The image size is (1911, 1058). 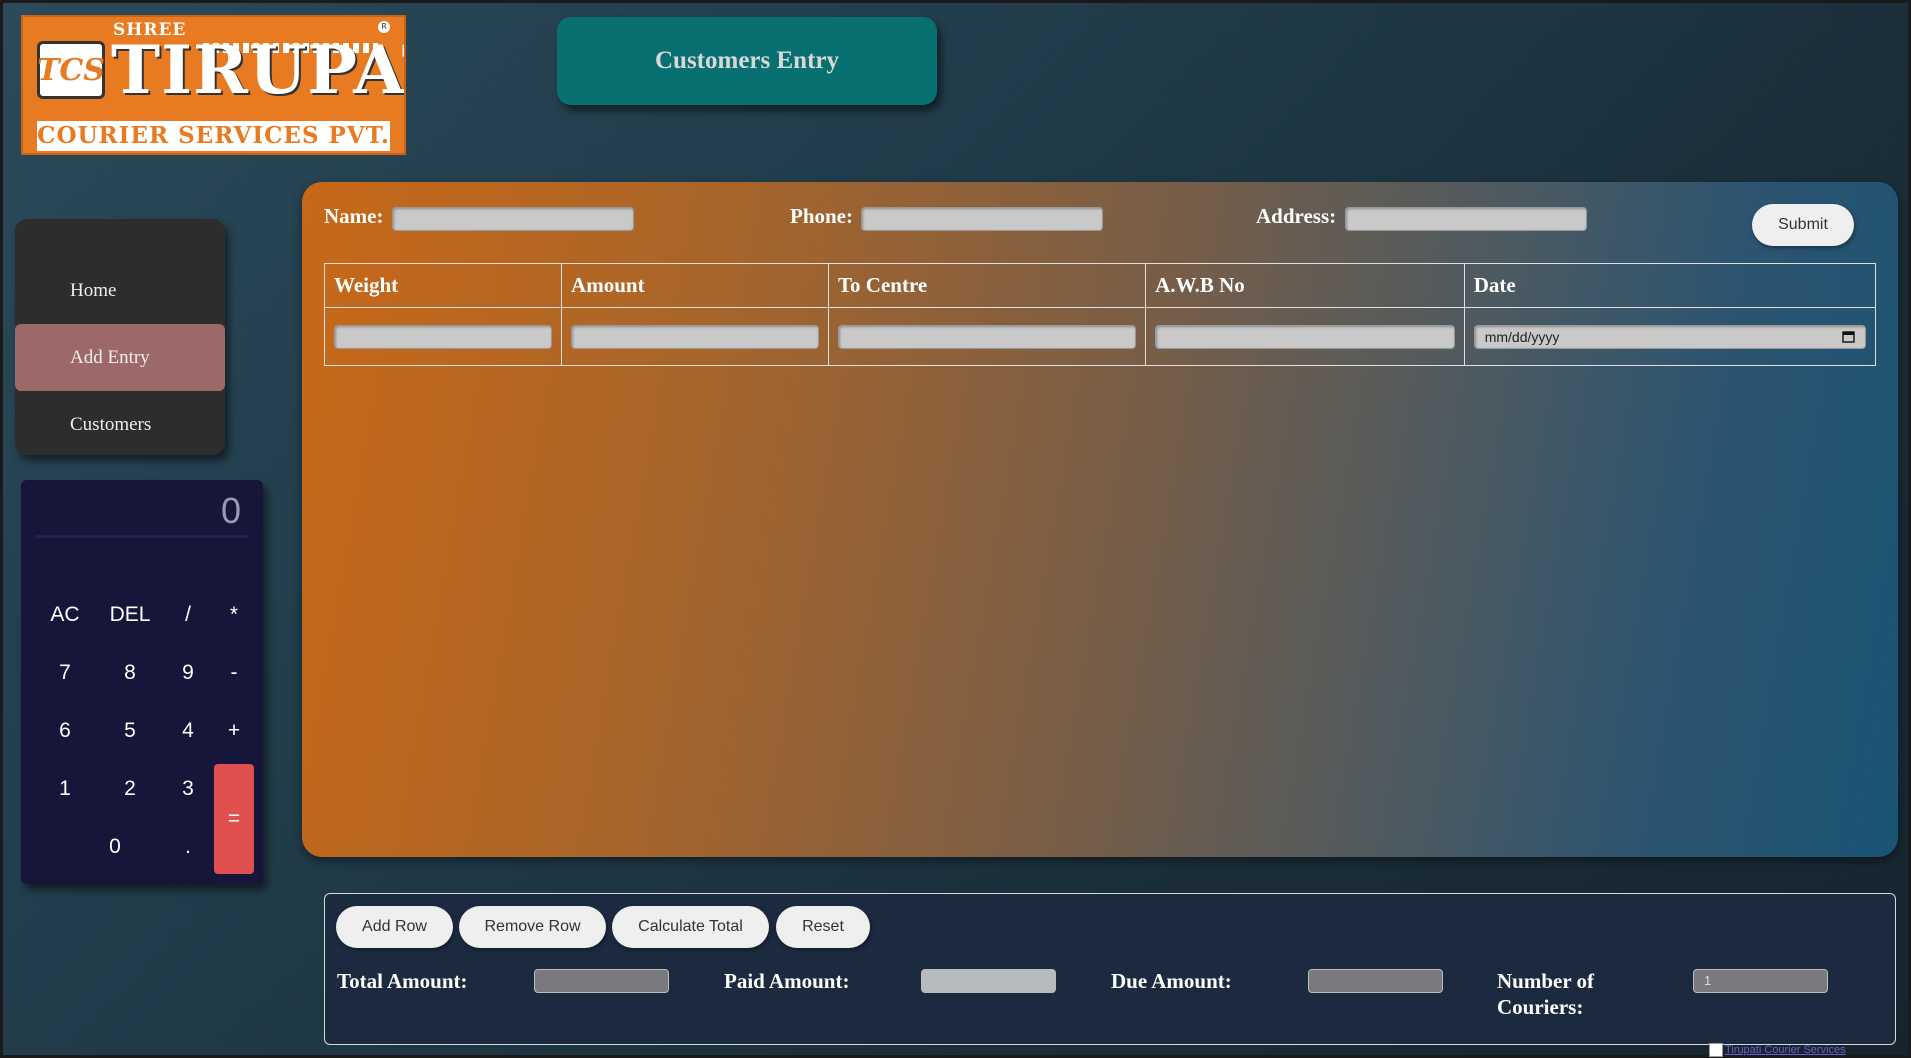 What do you see at coordinates (1466, 219) in the screenshot?
I see `address-input` at bounding box center [1466, 219].